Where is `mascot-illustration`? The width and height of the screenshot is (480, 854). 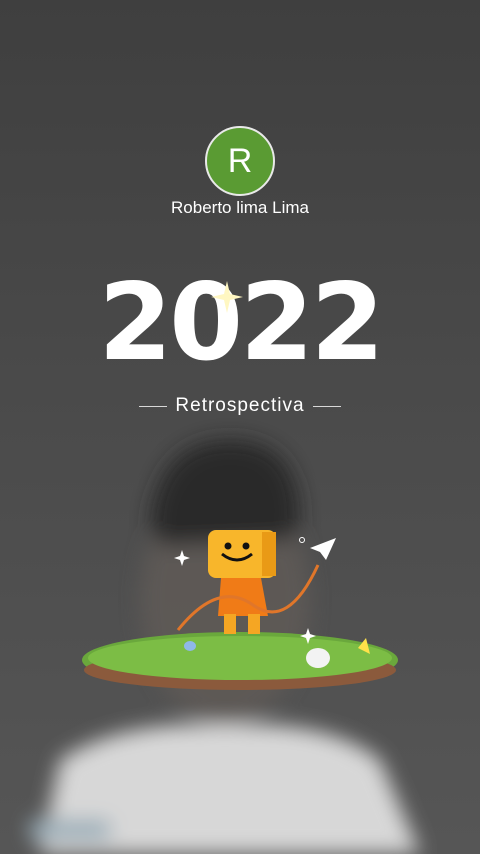
mascot-illustration is located at coordinates (240, 610).